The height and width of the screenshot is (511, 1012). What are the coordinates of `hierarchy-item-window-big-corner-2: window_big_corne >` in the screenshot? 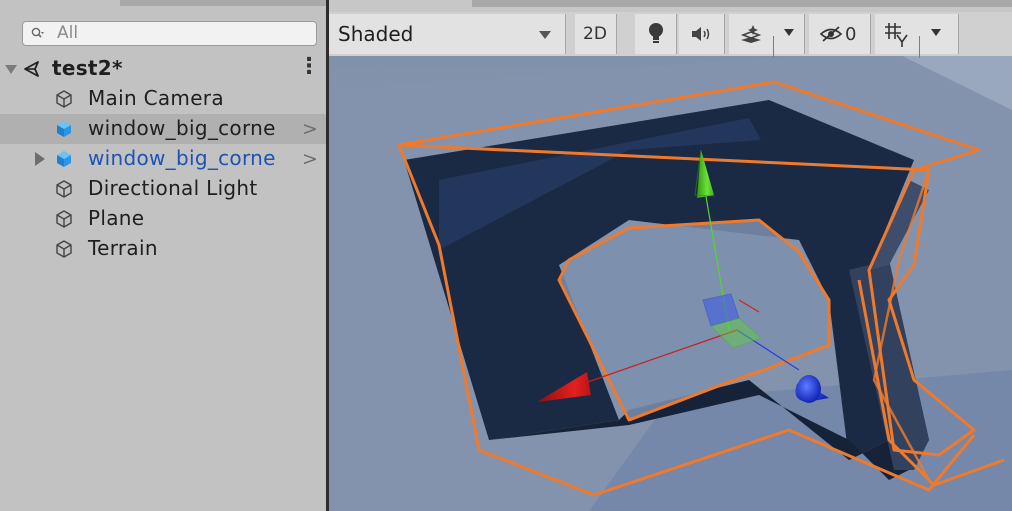 It's located at (163, 159).